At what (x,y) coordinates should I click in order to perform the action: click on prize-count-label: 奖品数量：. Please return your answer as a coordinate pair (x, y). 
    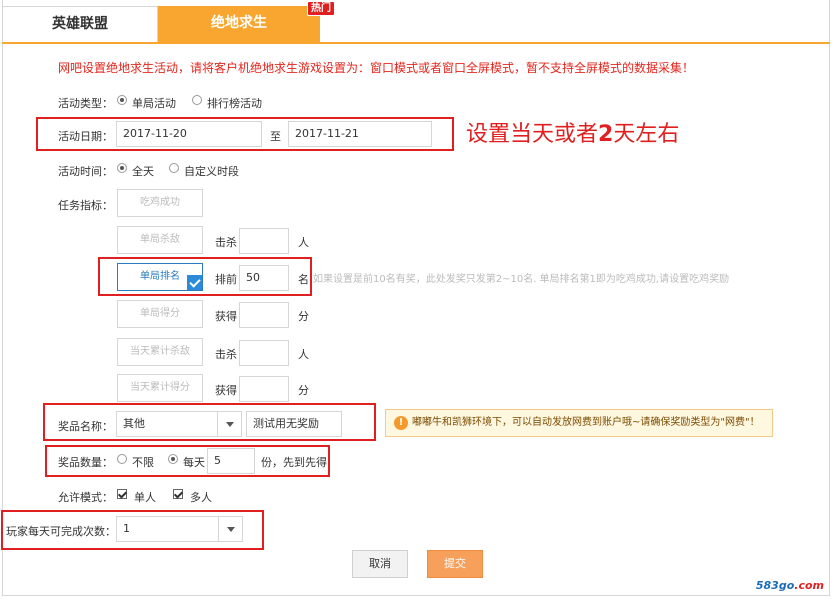
    Looking at the image, I should click on (85, 462).